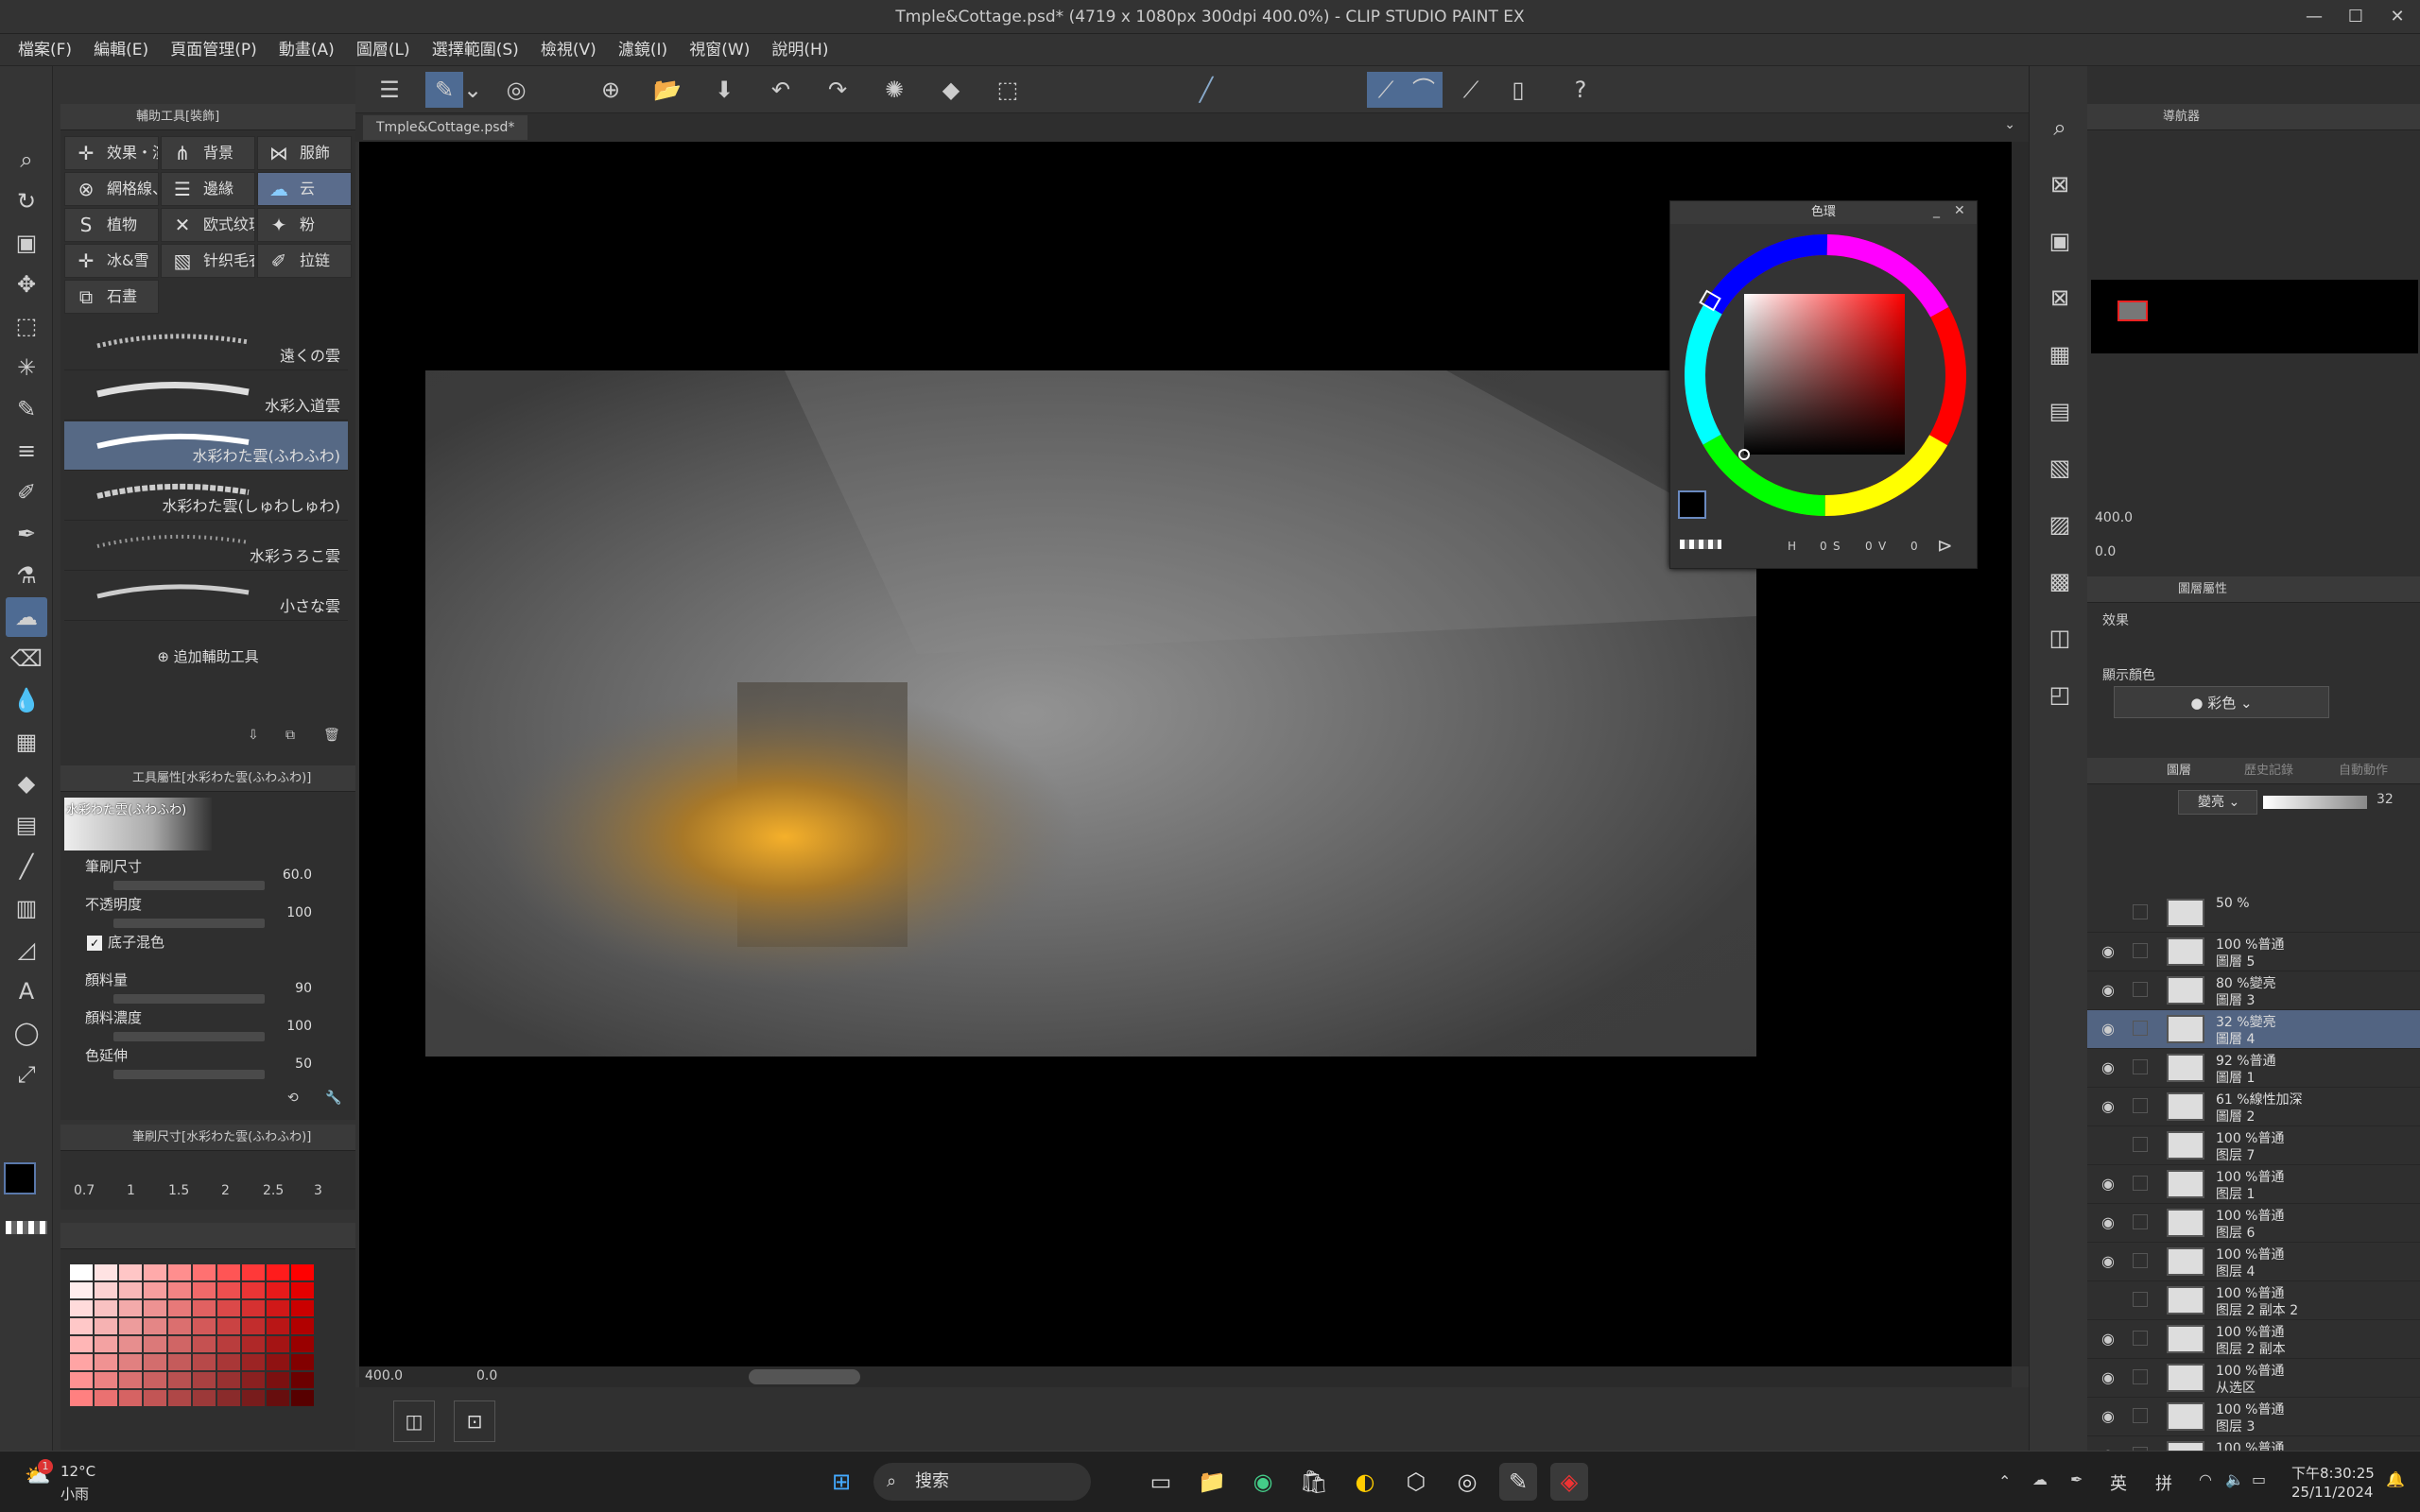 This screenshot has width=2420, height=1512. What do you see at coordinates (2221, 702) in the screenshot?
I see `display-color-select: ● 彩色 ⌄` at bounding box center [2221, 702].